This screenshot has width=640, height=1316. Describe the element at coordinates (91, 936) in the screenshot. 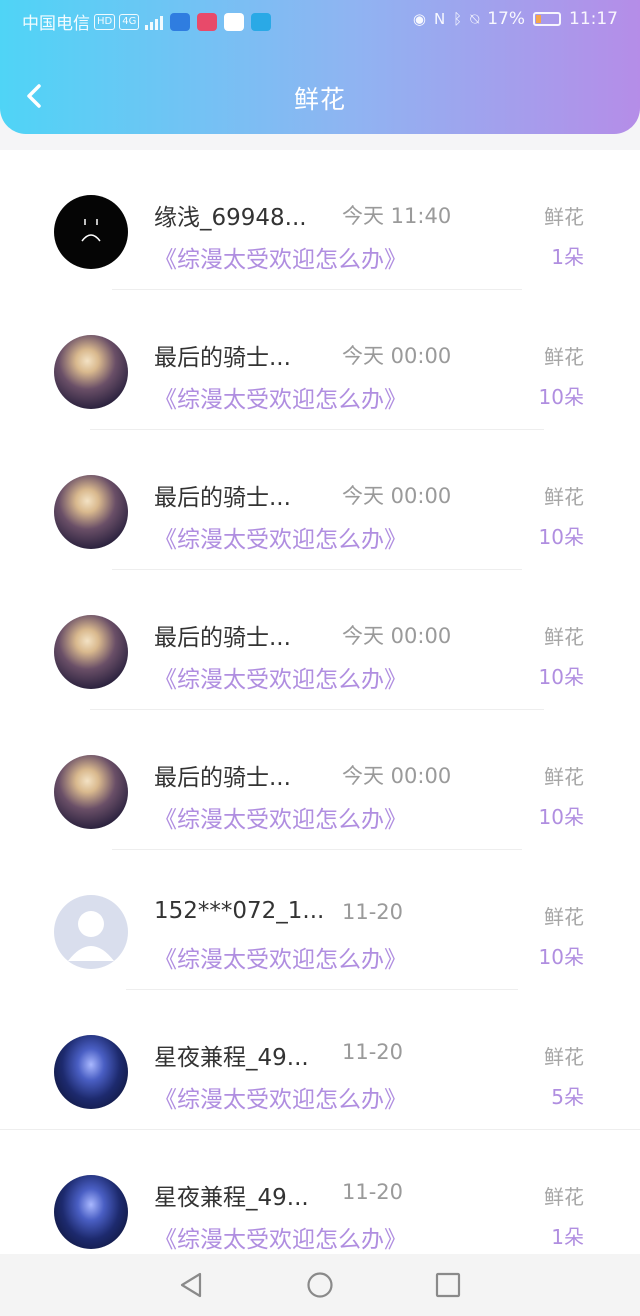

I see `default-user-icon` at that location.